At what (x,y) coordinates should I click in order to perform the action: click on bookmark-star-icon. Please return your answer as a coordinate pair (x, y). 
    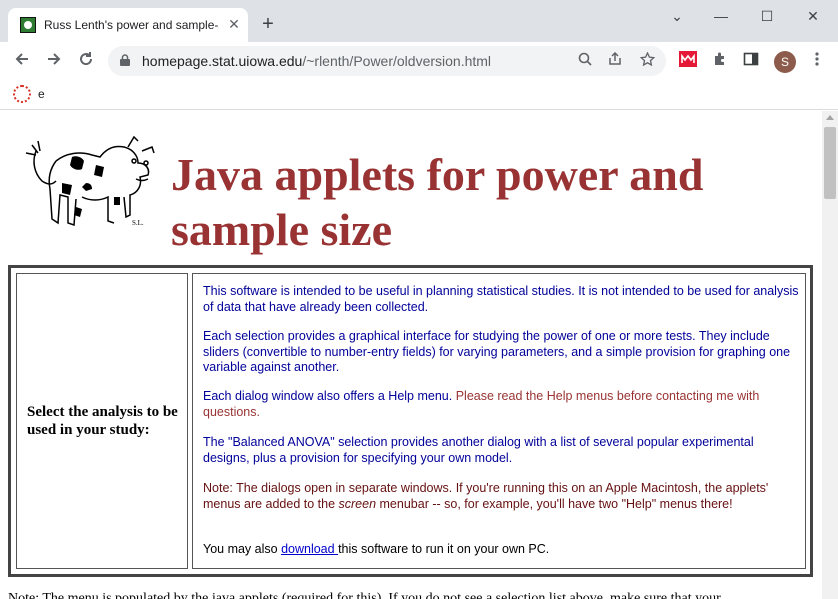
    Looking at the image, I should click on (647, 60).